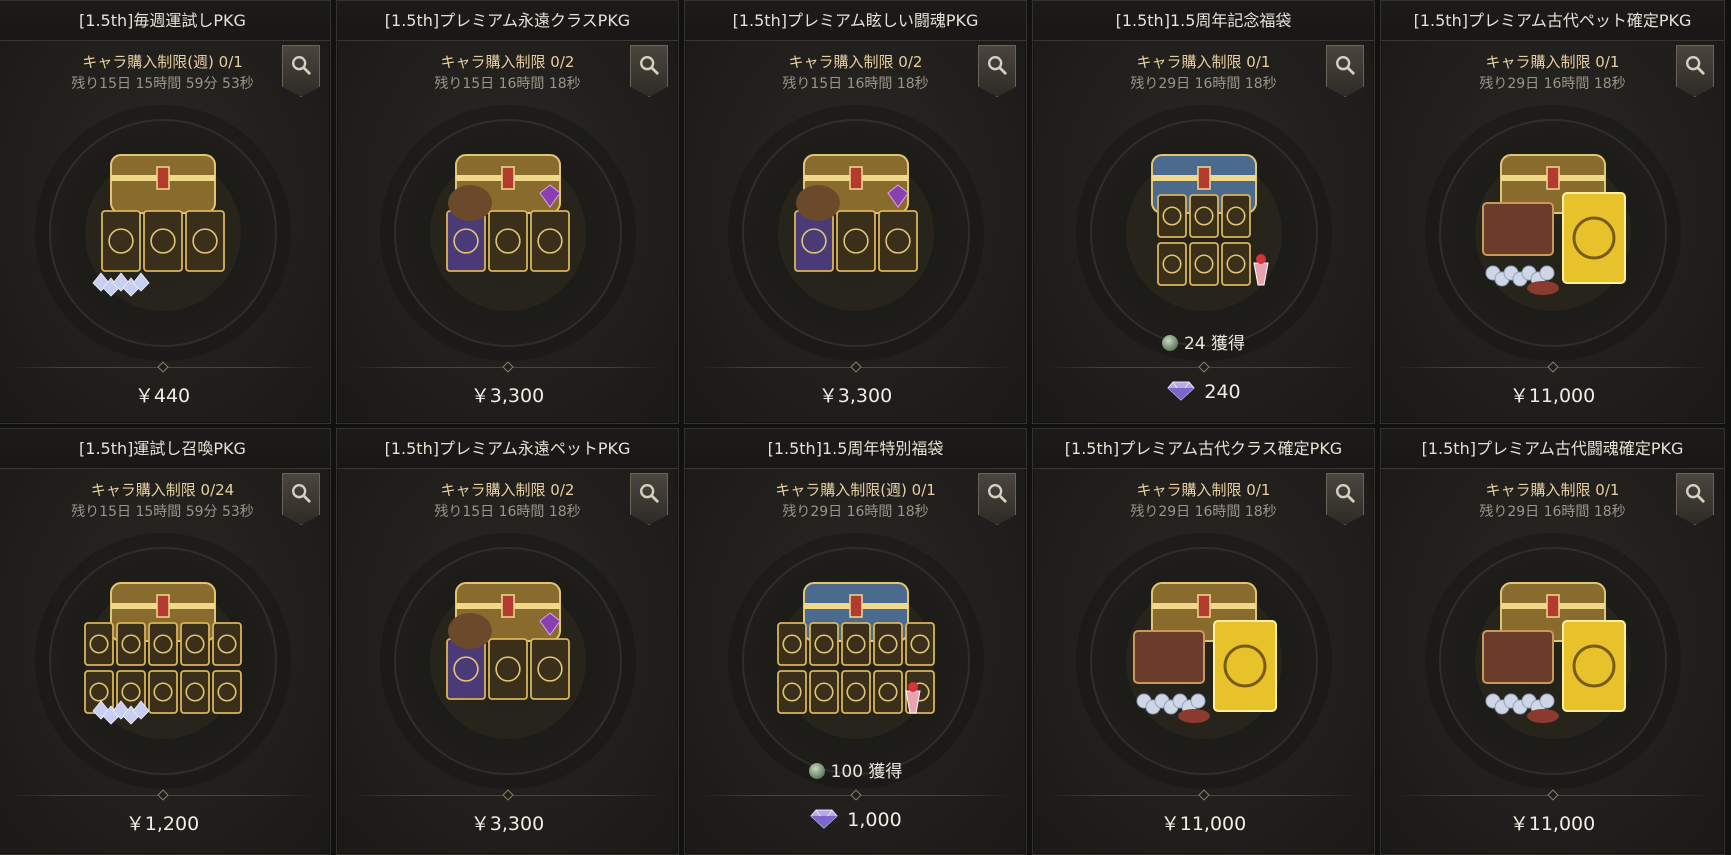 This screenshot has height=855, width=1731. Describe the element at coordinates (162, 396) in the screenshot. I see `price-value: ￥440` at that location.